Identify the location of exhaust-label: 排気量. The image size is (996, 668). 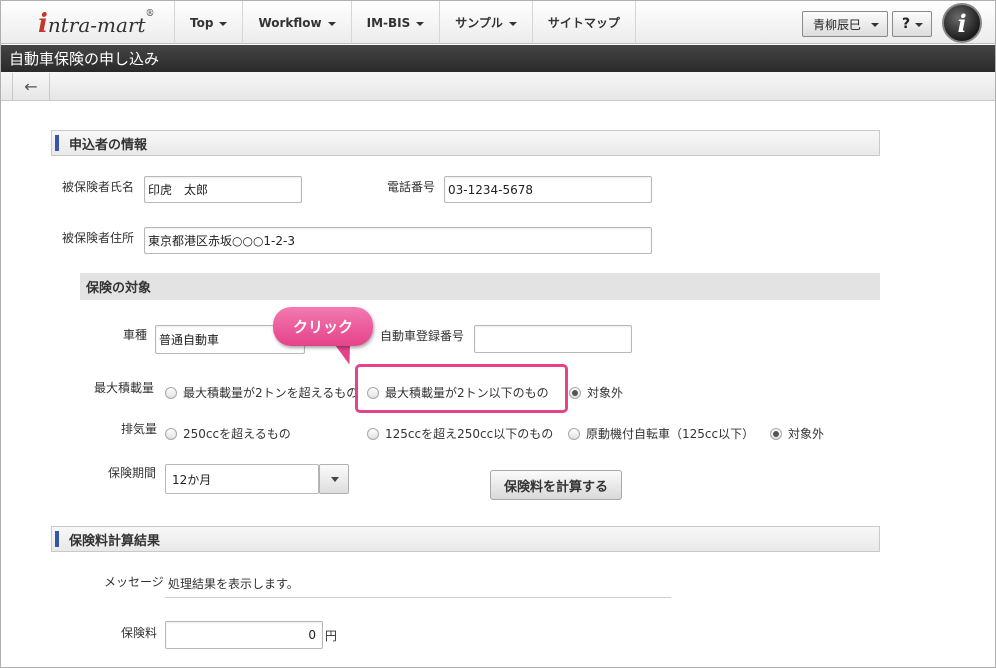
(139, 429).